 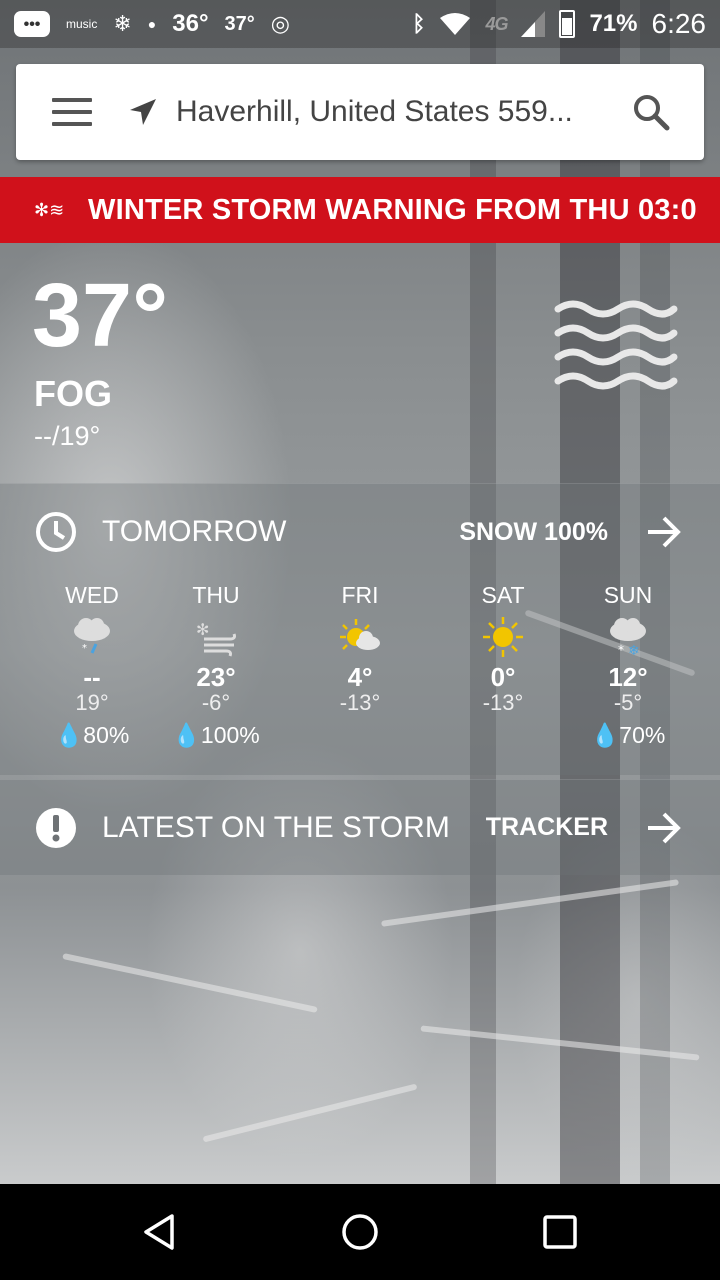 I want to click on tomorrow-label: TOMORROW, so click(x=194, y=531).